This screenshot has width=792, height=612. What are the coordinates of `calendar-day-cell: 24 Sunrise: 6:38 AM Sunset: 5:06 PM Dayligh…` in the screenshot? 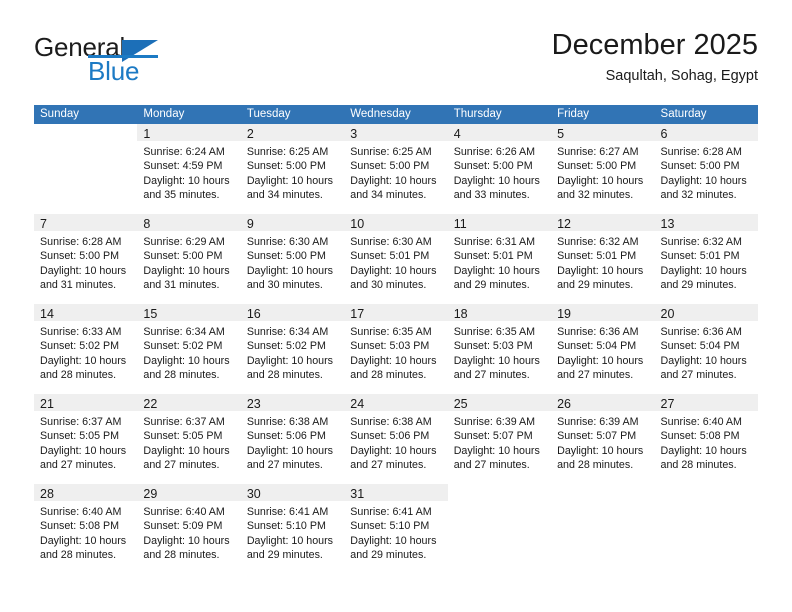 It's located at (396, 439).